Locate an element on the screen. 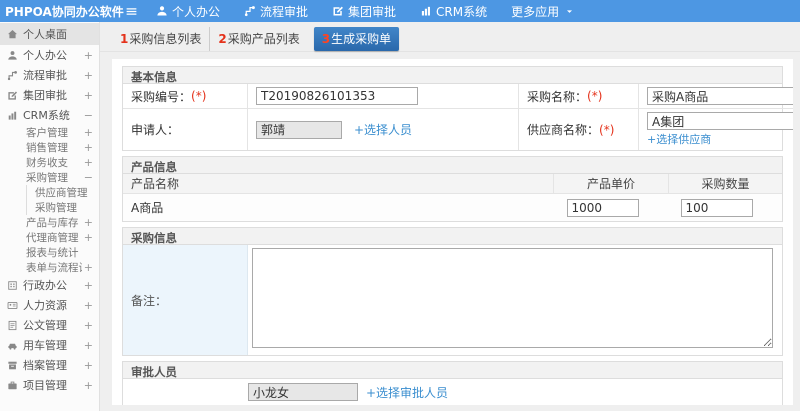  sidebar-item-agent-mgmt: 代理商管理 + is located at coordinates (49, 237).